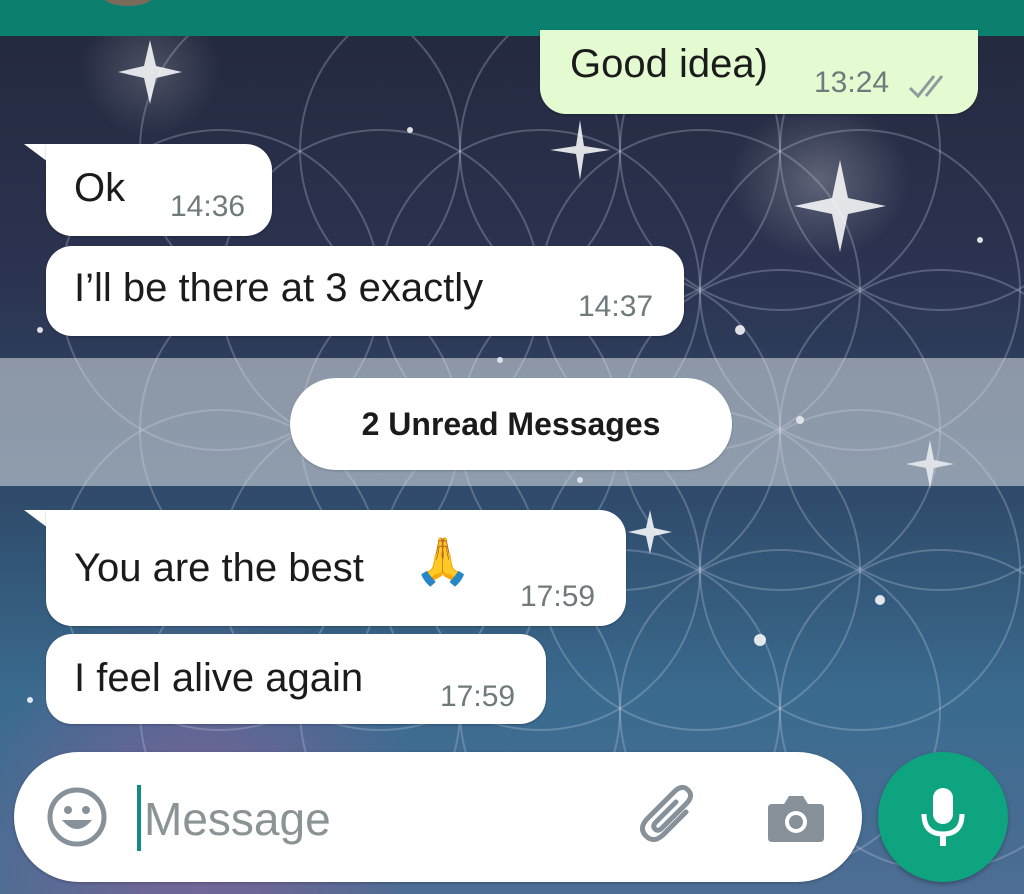  I want to click on emoji-icon, so click(77, 817).